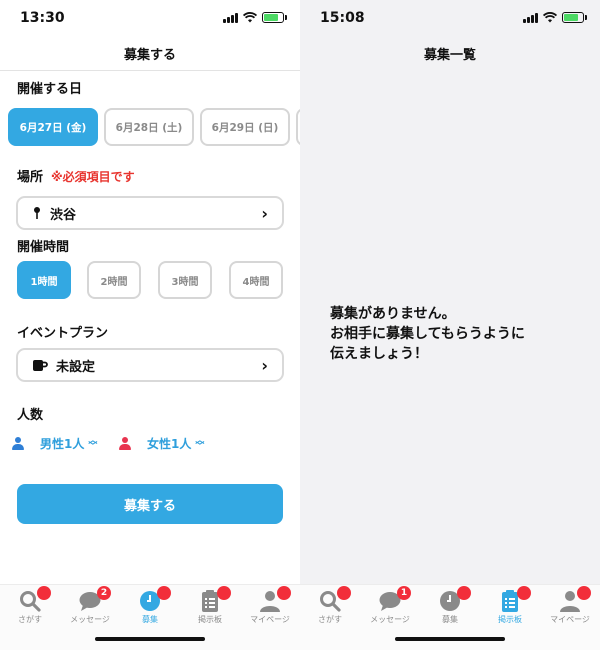 The width and height of the screenshot is (600, 650). What do you see at coordinates (150, 504) in the screenshot?
I see `submit-button: 募集する` at bounding box center [150, 504].